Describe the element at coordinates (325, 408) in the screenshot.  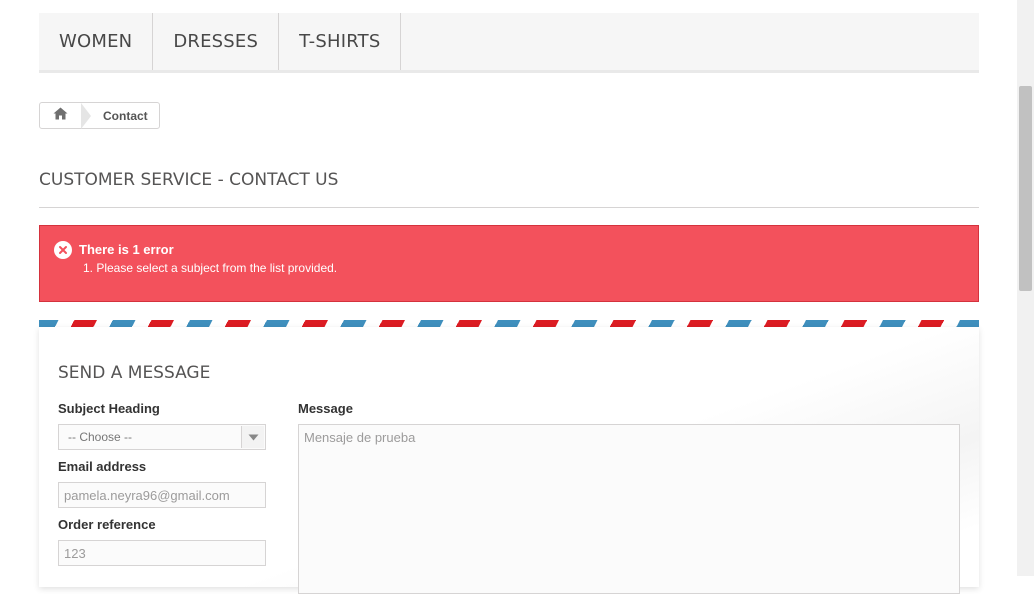
I see `message-label: Message` at that location.